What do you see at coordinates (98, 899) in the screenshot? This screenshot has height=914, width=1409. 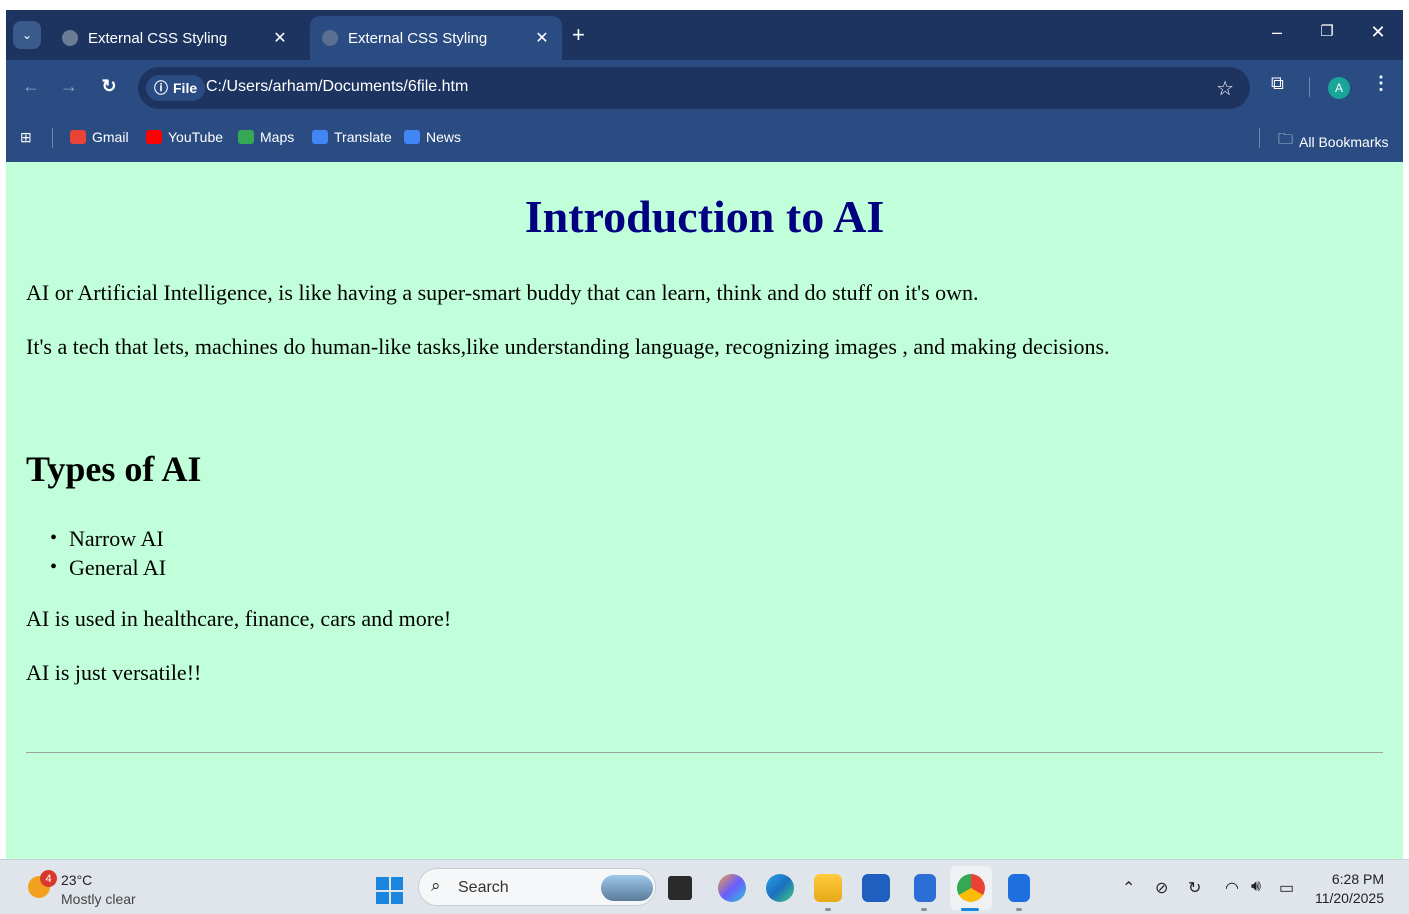 I see `weather-condition: Mostly clear` at bounding box center [98, 899].